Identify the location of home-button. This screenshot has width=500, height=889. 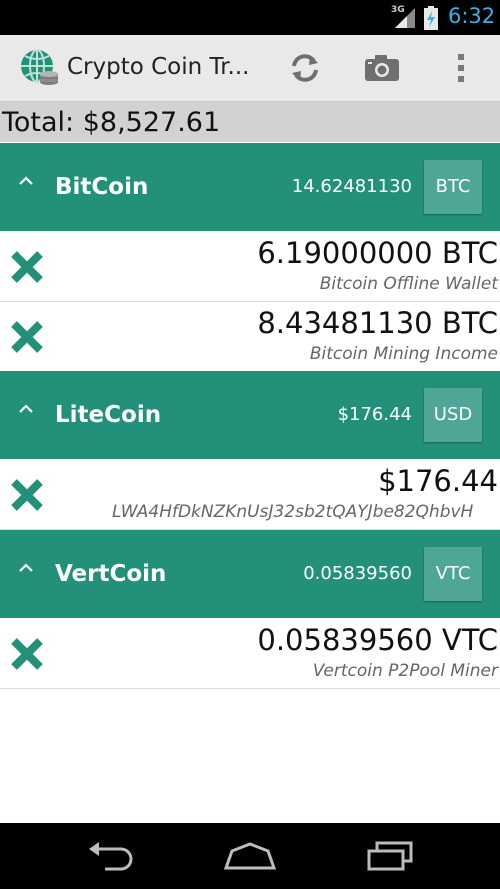
(250, 856).